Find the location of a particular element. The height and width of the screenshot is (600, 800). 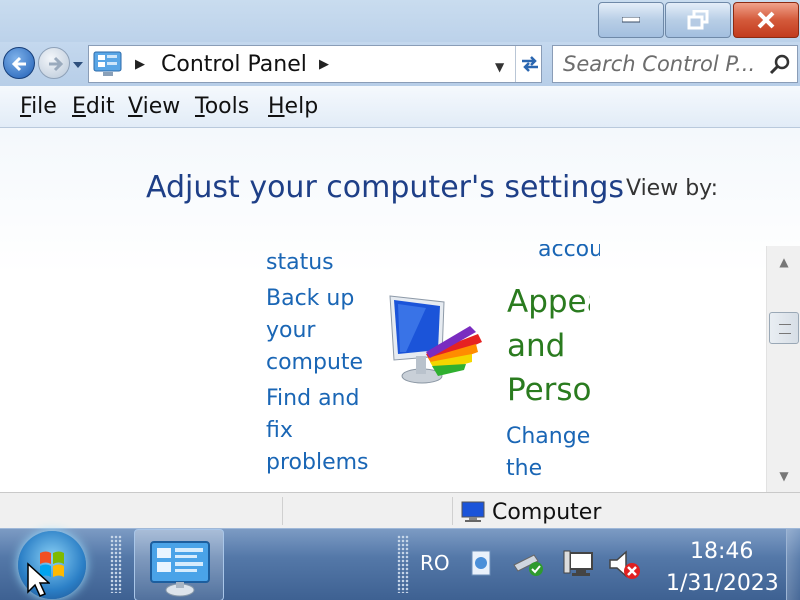

link-back-up: your is located at coordinates (290, 330).